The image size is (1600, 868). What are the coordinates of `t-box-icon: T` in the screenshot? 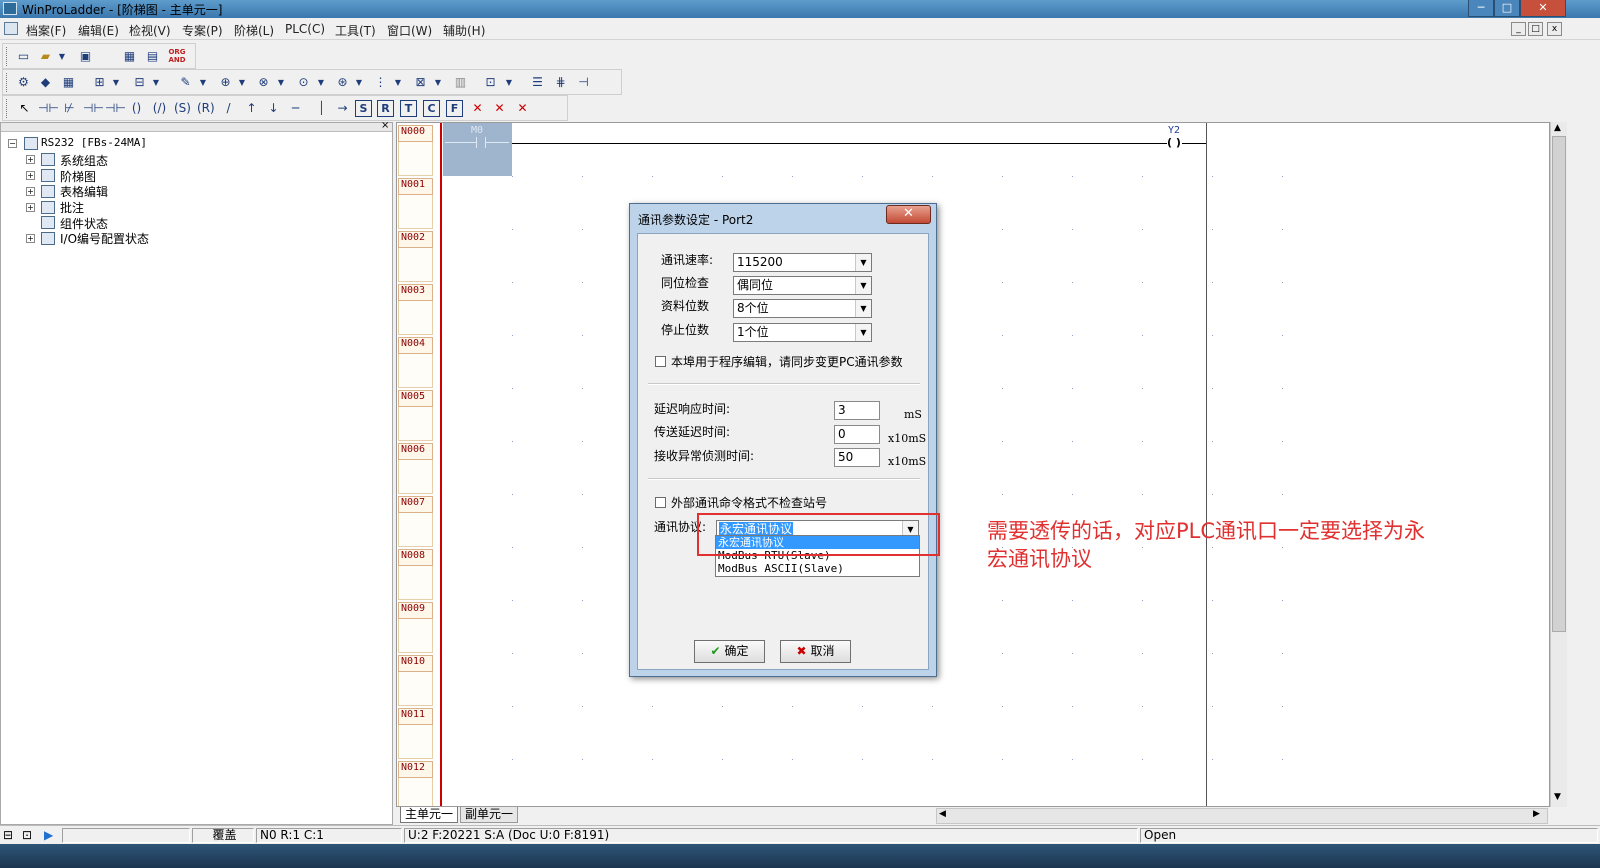 It's located at (408, 108).